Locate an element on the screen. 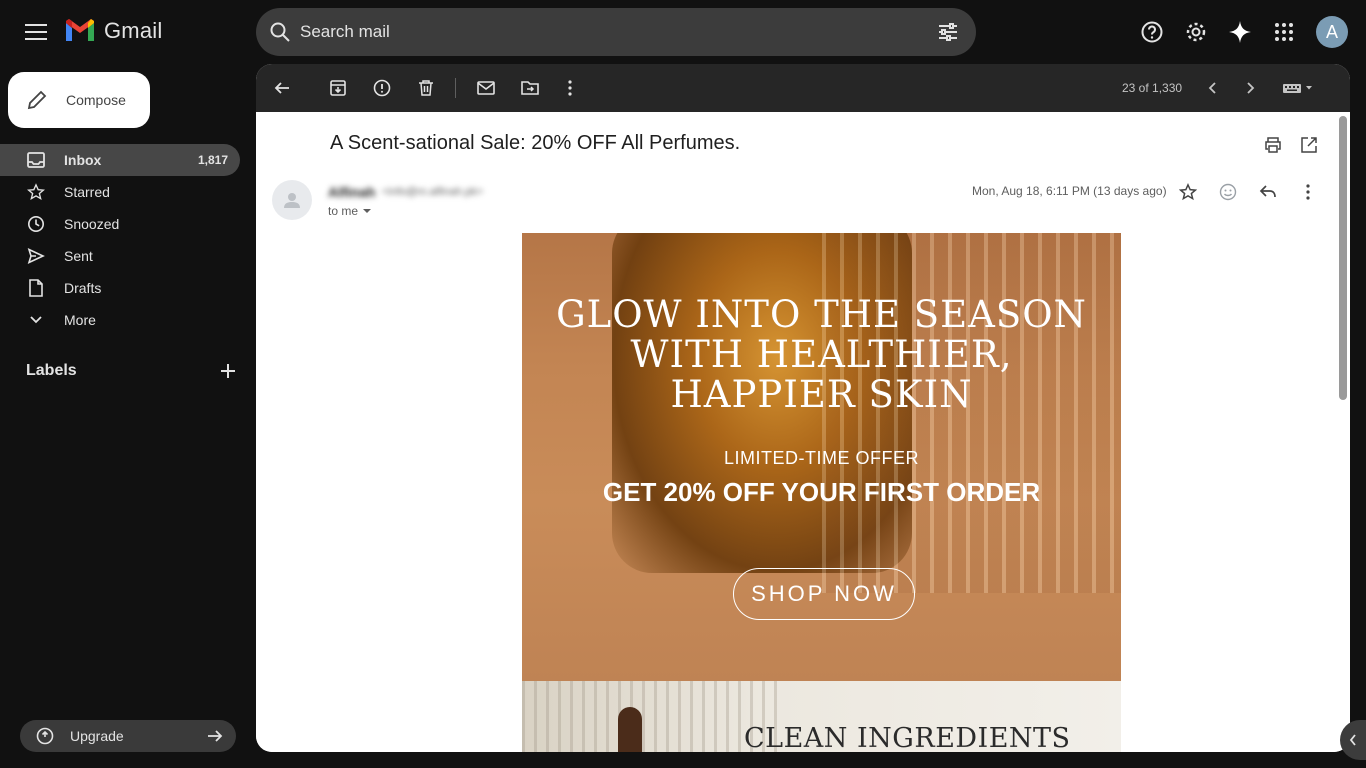 Image resolution: width=1366 pixels, height=768 pixels. sender-name: Alfinah is located at coordinates (351, 192).